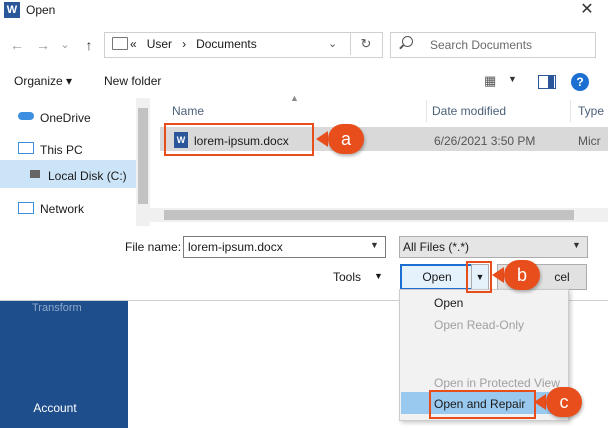 This screenshot has width=608, height=428. Describe the element at coordinates (65, 118) in the screenshot. I see `sidebar-item-onedrive: OneDrive` at that location.